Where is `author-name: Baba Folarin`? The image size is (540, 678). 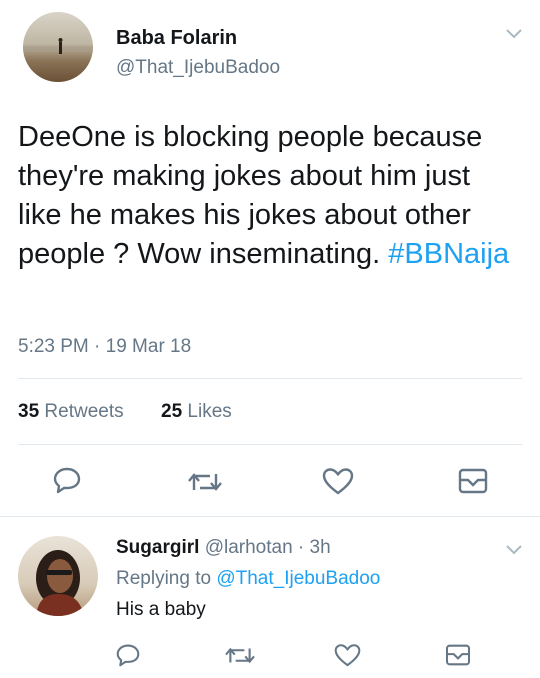 author-name: Baba Folarin is located at coordinates (176, 38).